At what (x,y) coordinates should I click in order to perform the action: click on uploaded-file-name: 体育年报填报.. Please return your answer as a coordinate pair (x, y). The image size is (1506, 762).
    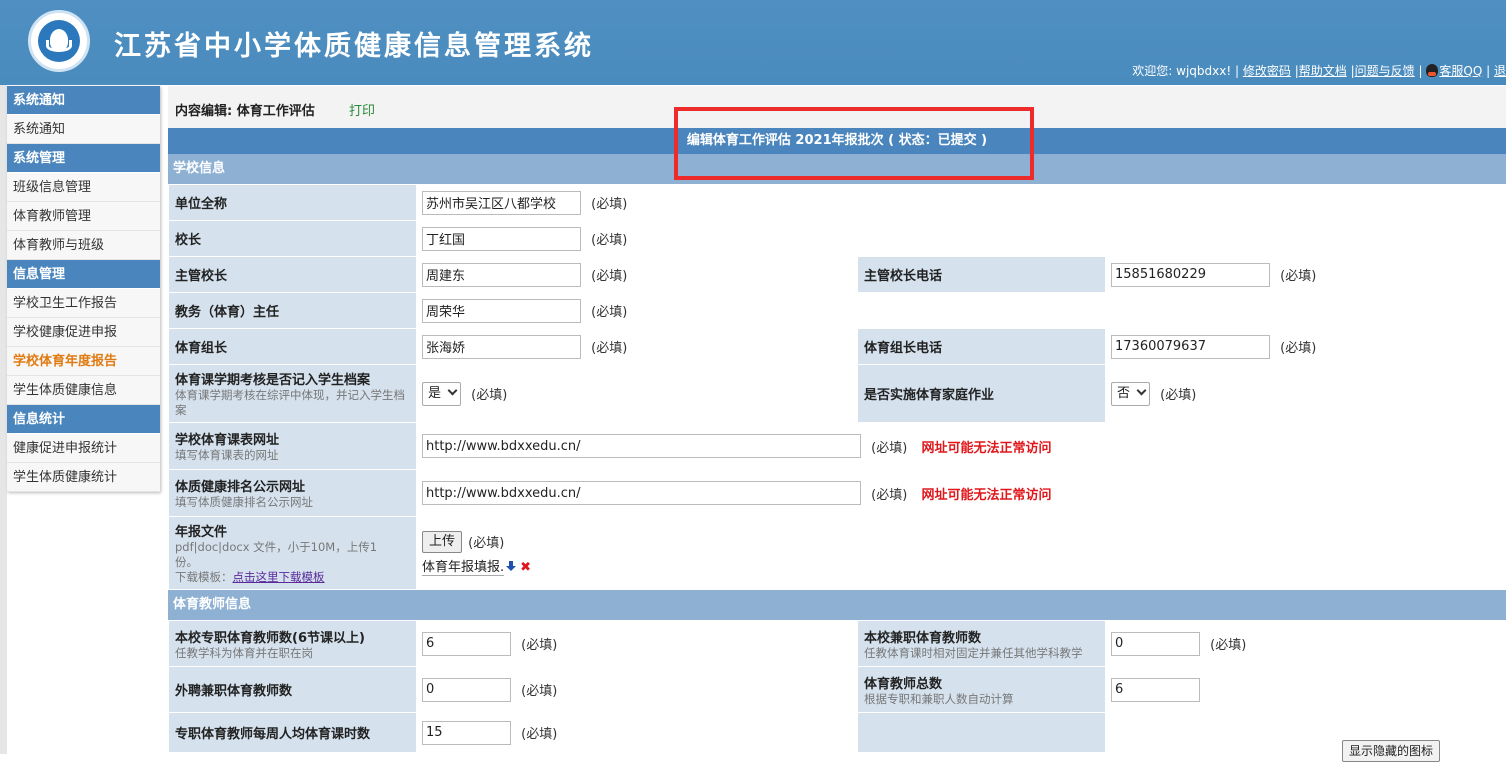
    Looking at the image, I should click on (463, 566).